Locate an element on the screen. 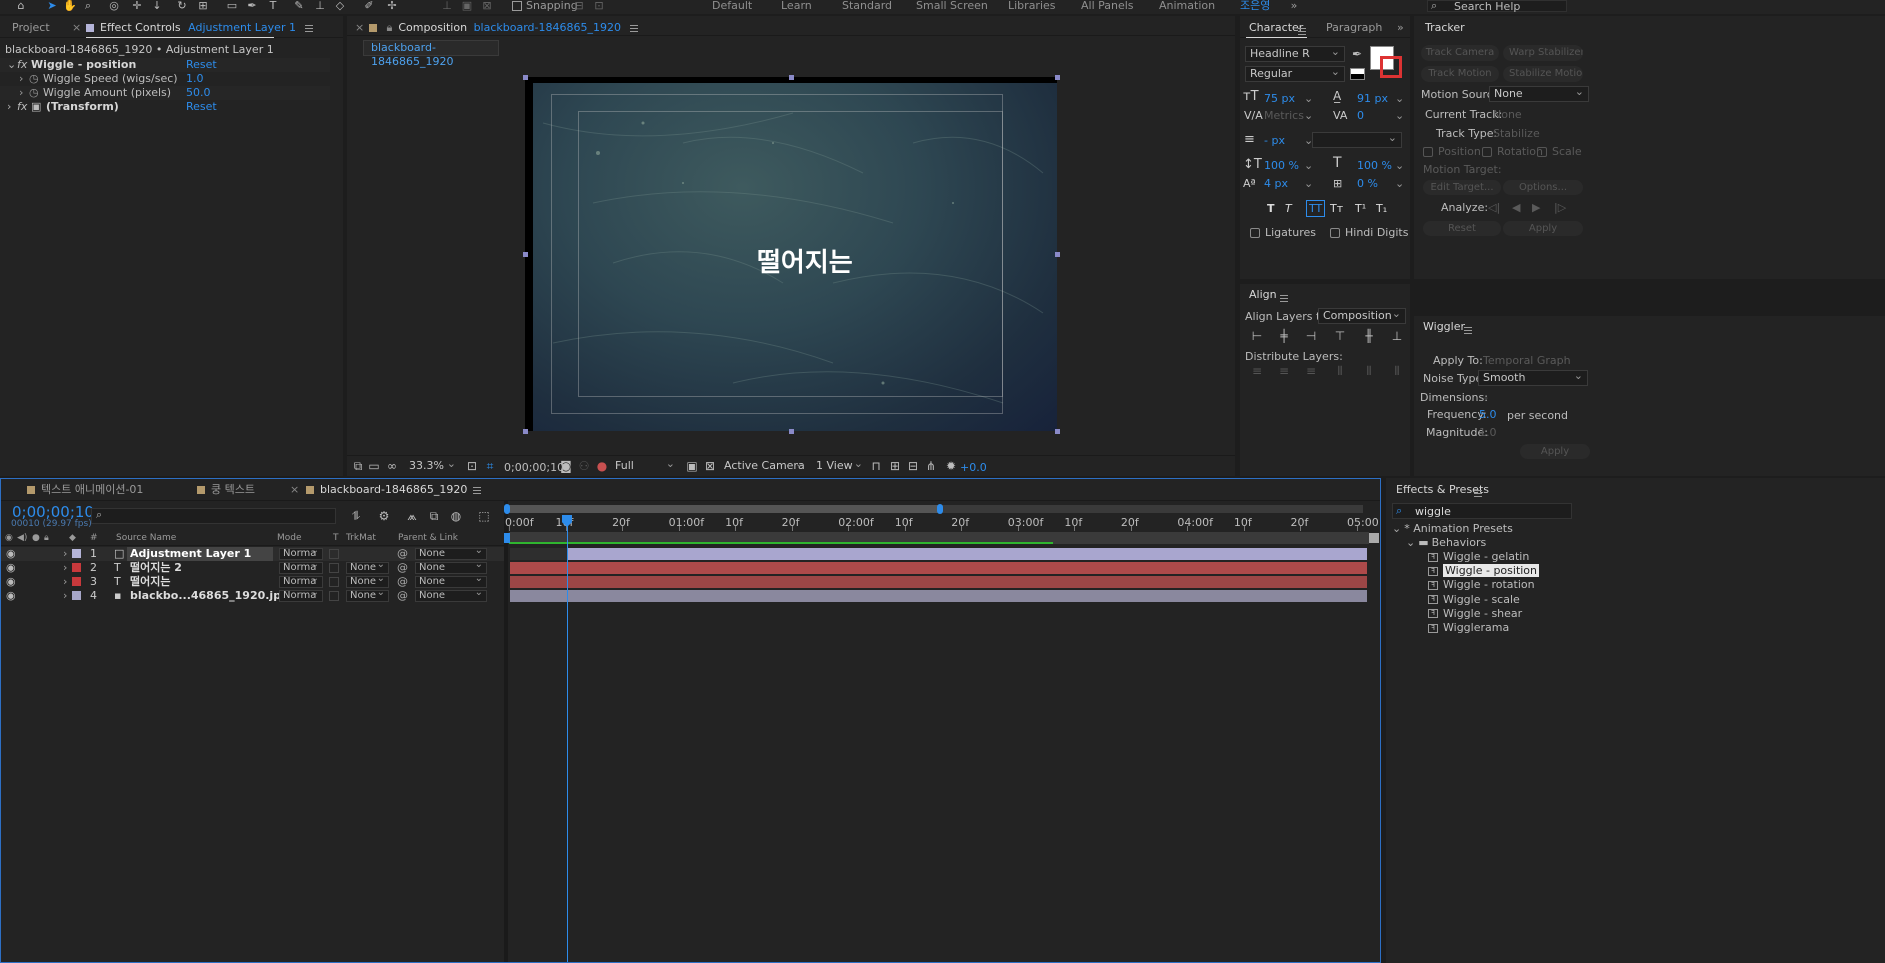 The height and width of the screenshot is (963, 1885). comp-flow-tab: blackboard-1846865_1920 is located at coordinates (431, 54).